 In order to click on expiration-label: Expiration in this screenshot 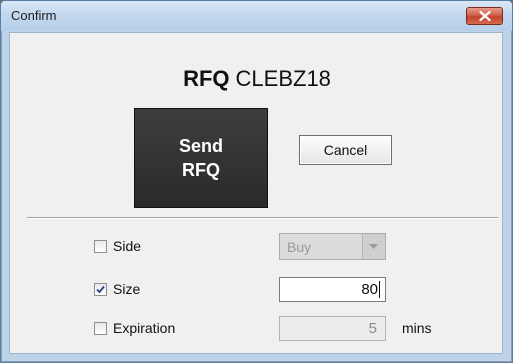, I will do `click(144, 328)`.